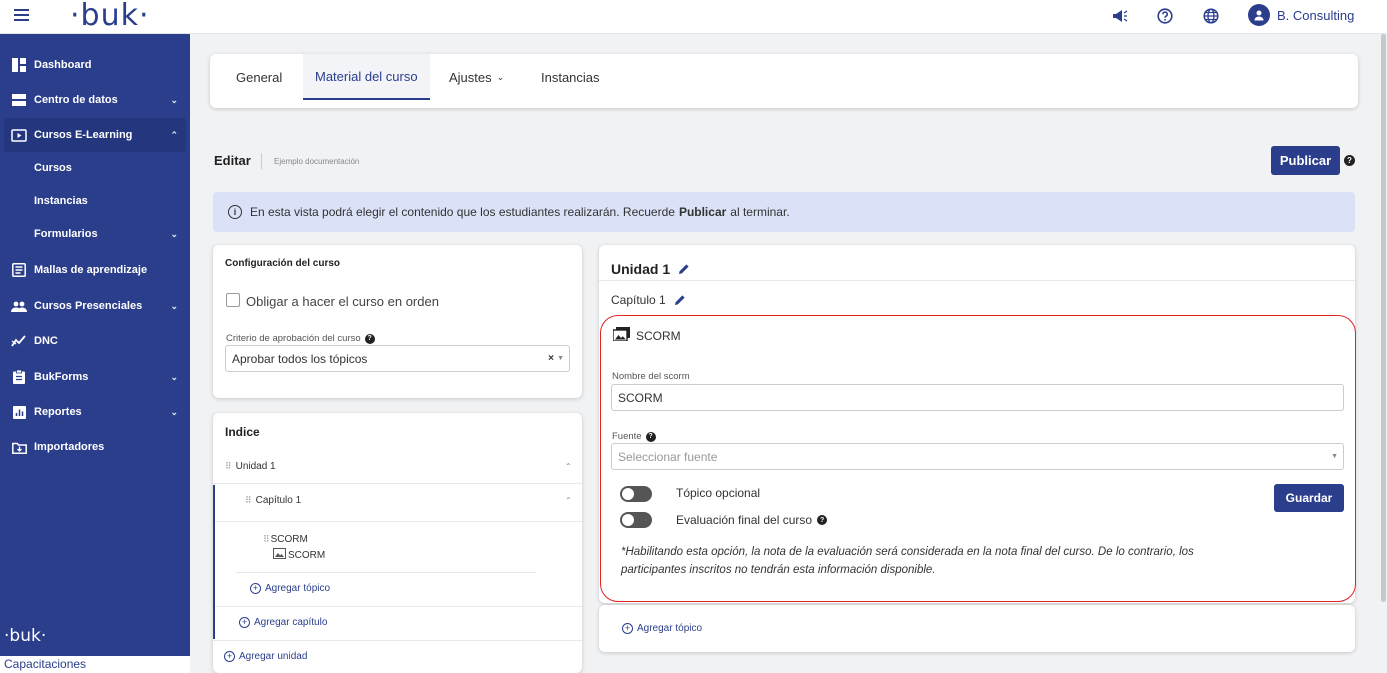  What do you see at coordinates (646, 335) in the screenshot?
I see `scorm-header: SCORM` at bounding box center [646, 335].